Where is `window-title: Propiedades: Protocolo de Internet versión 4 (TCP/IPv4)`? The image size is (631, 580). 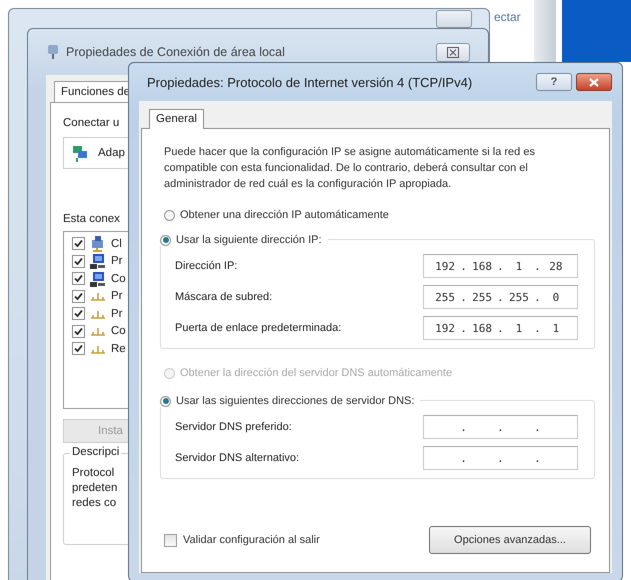 window-title: Propiedades: Protocolo de Internet versión 4 (TCP/IPv4) is located at coordinates (310, 82).